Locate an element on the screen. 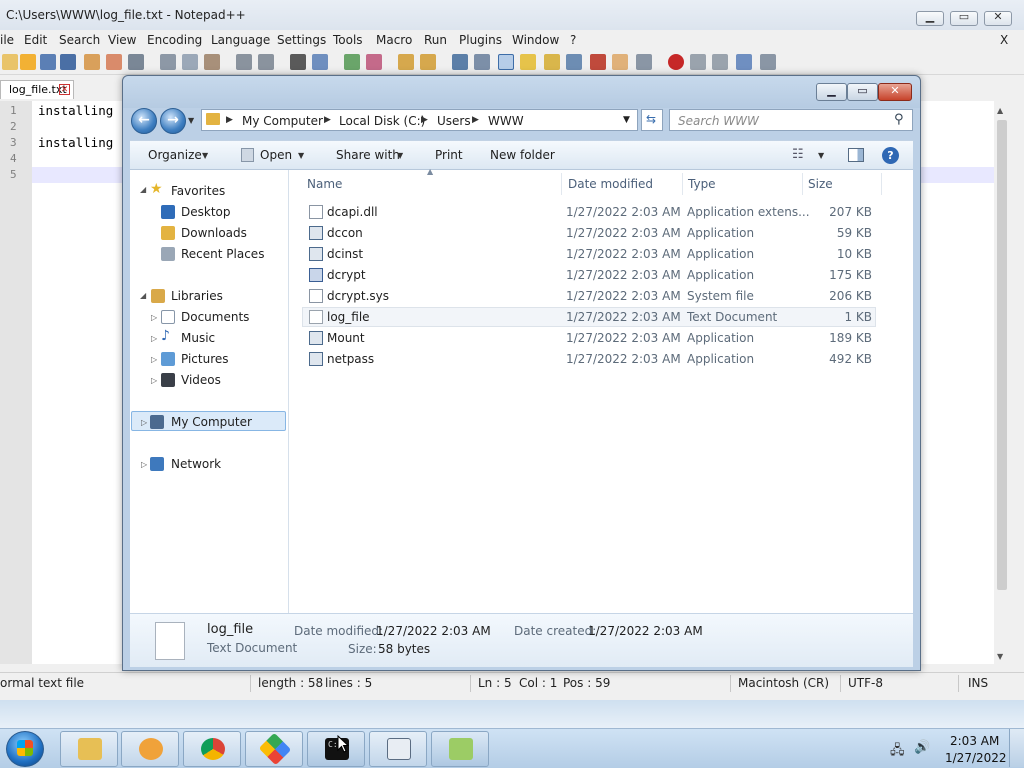  stop-macro-icon is located at coordinates (698, 62).